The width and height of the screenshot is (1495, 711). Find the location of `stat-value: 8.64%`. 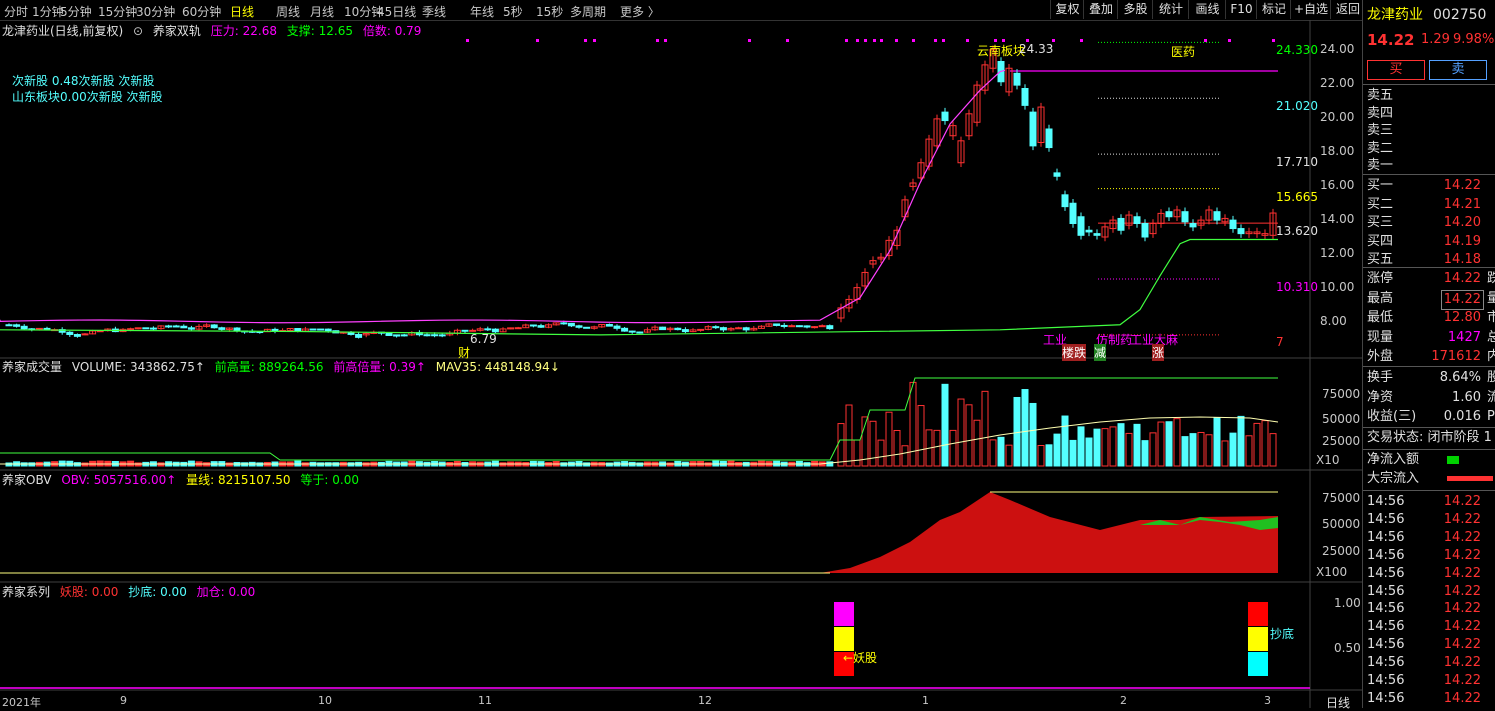

stat-value: 8.64% is located at coordinates (1460, 378).